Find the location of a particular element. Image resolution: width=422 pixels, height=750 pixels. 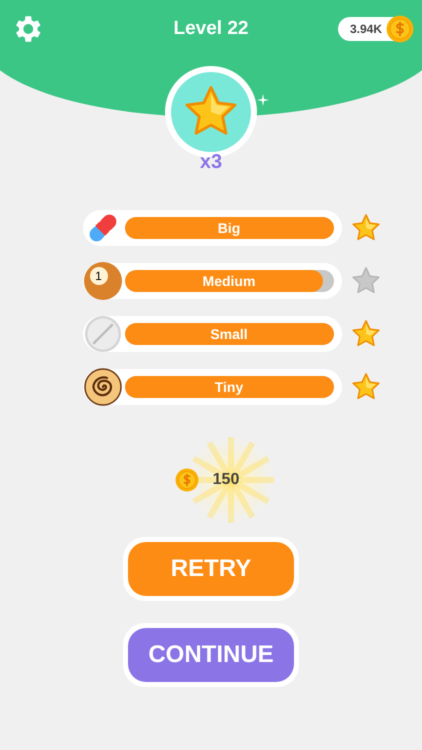

level-title: Level 22 is located at coordinates (211, 28).